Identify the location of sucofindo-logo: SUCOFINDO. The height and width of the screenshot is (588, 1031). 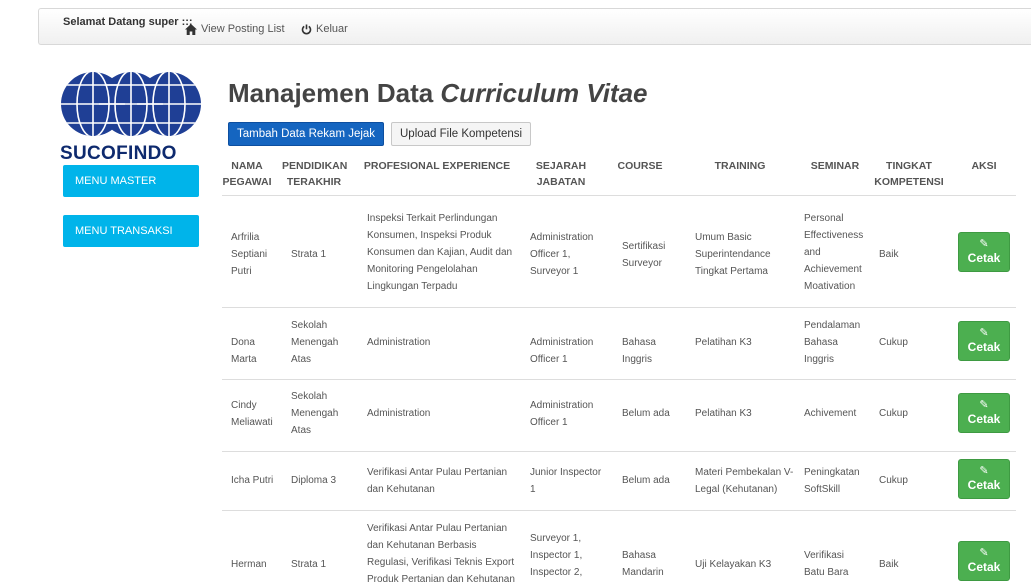
(133, 114).